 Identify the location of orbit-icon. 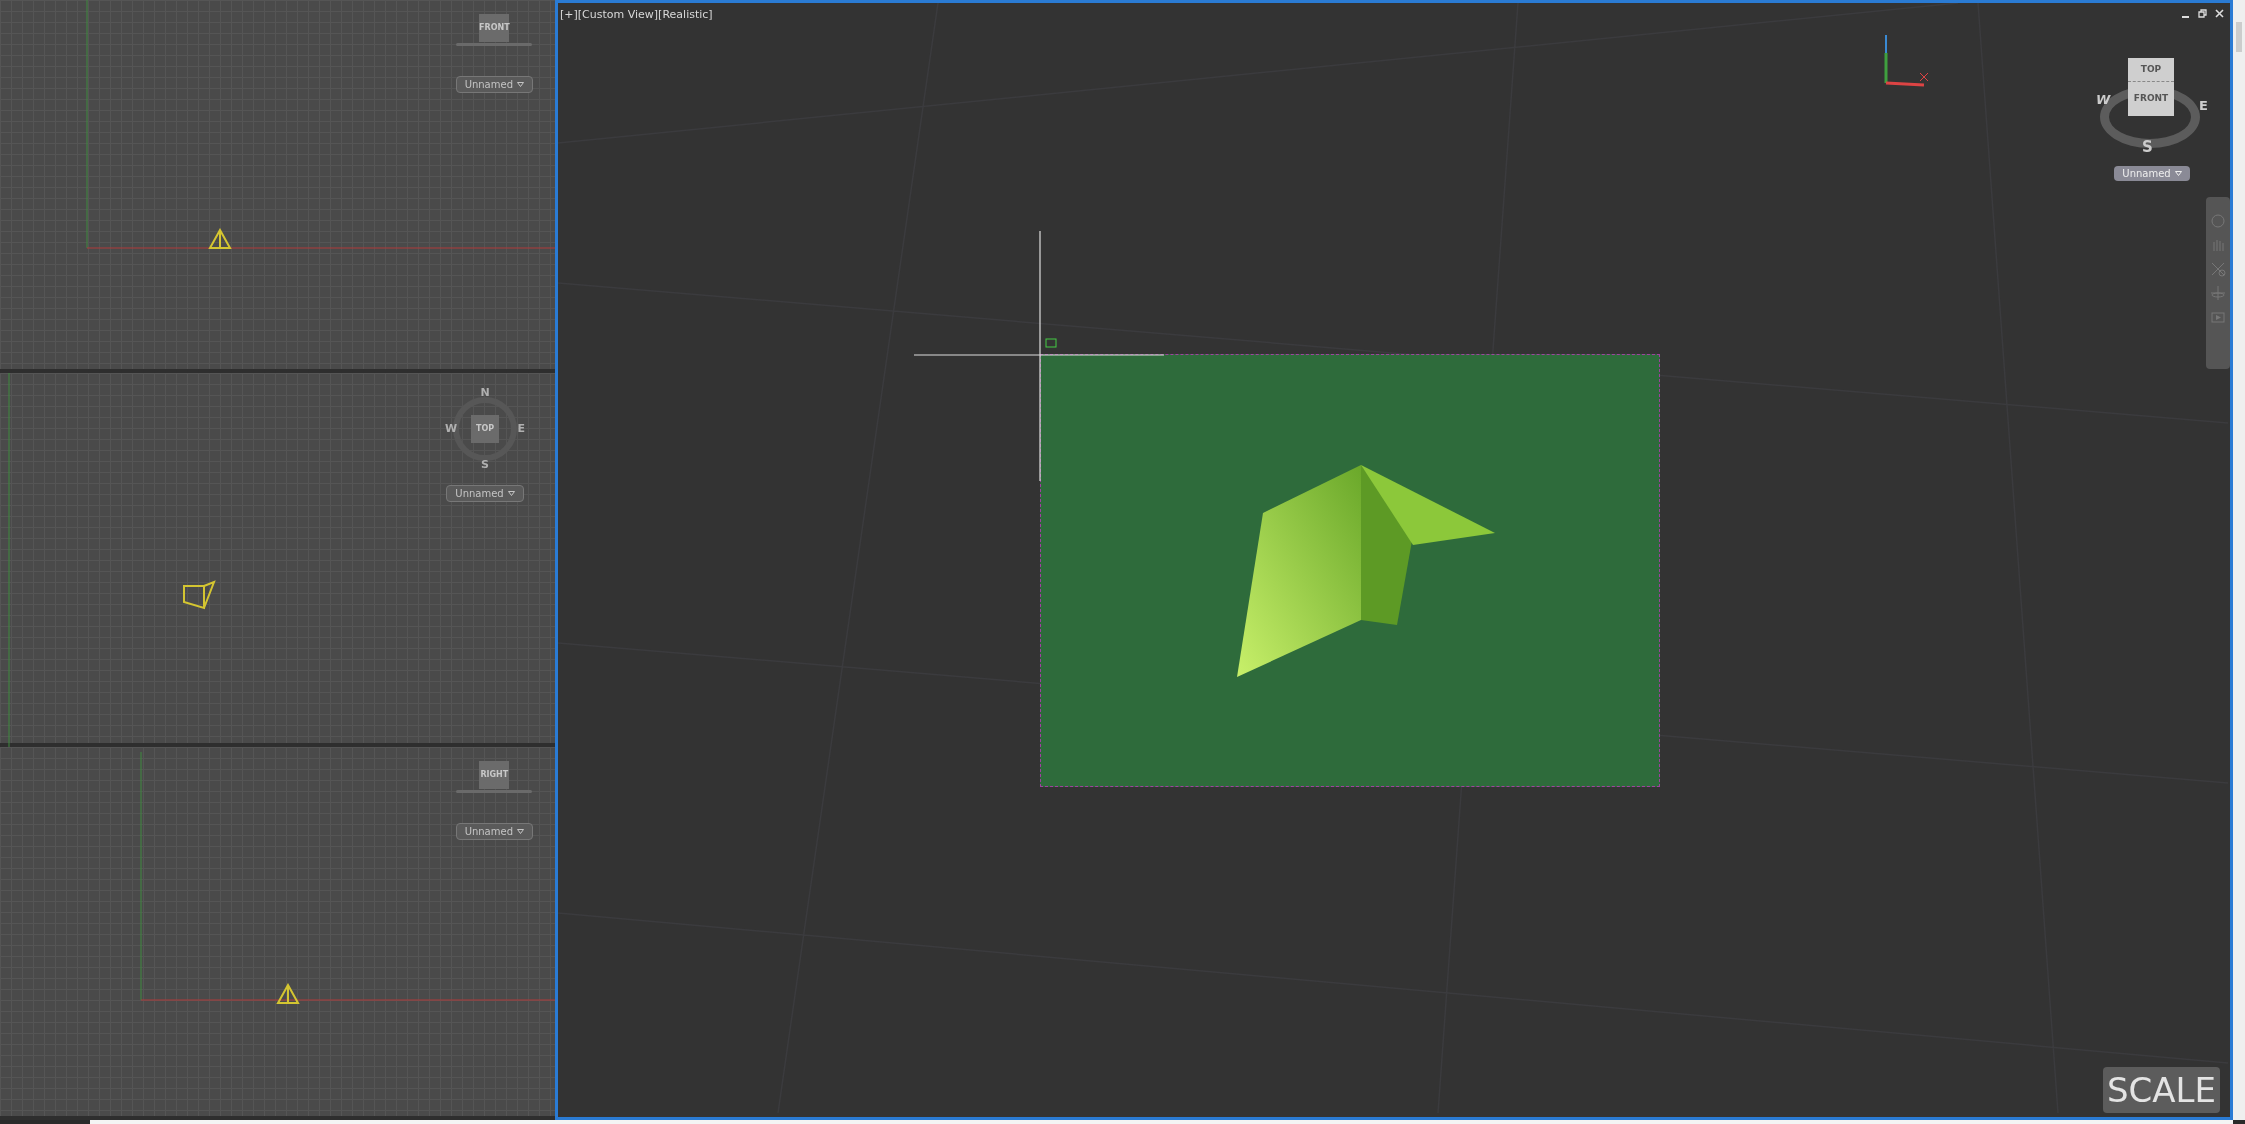
(2218, 293).